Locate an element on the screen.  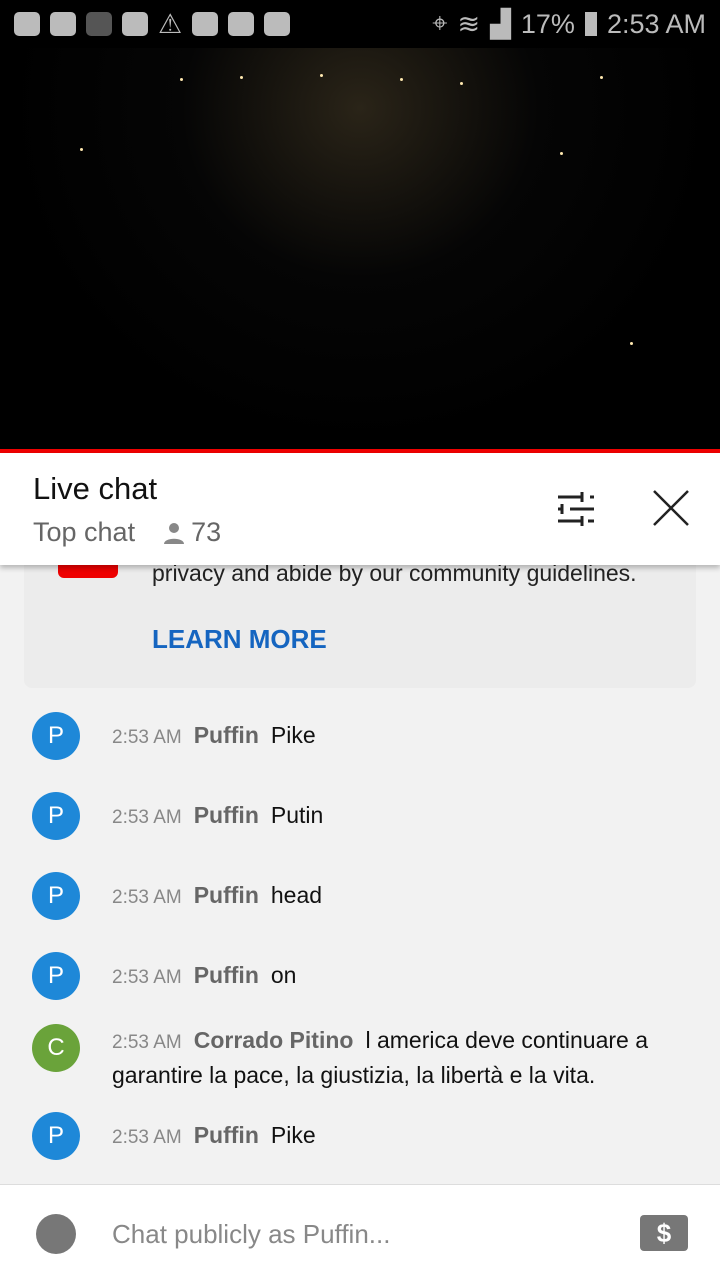
message-text: head is located at coordinates (296, 895).